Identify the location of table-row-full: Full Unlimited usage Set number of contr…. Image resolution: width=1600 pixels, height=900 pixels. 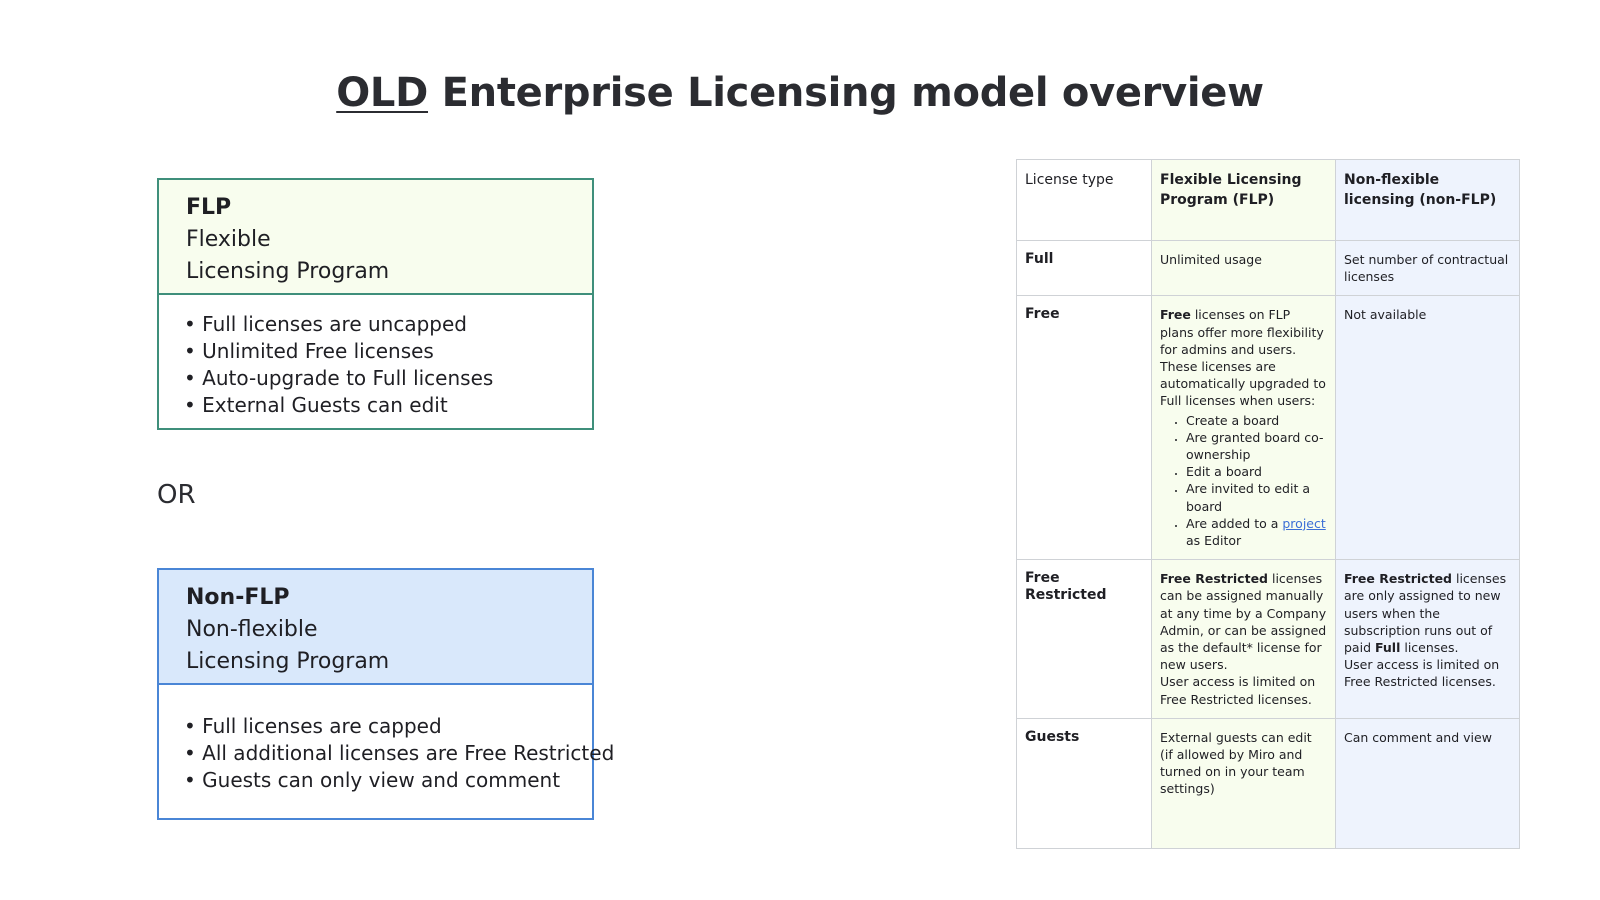
(1268, 268).